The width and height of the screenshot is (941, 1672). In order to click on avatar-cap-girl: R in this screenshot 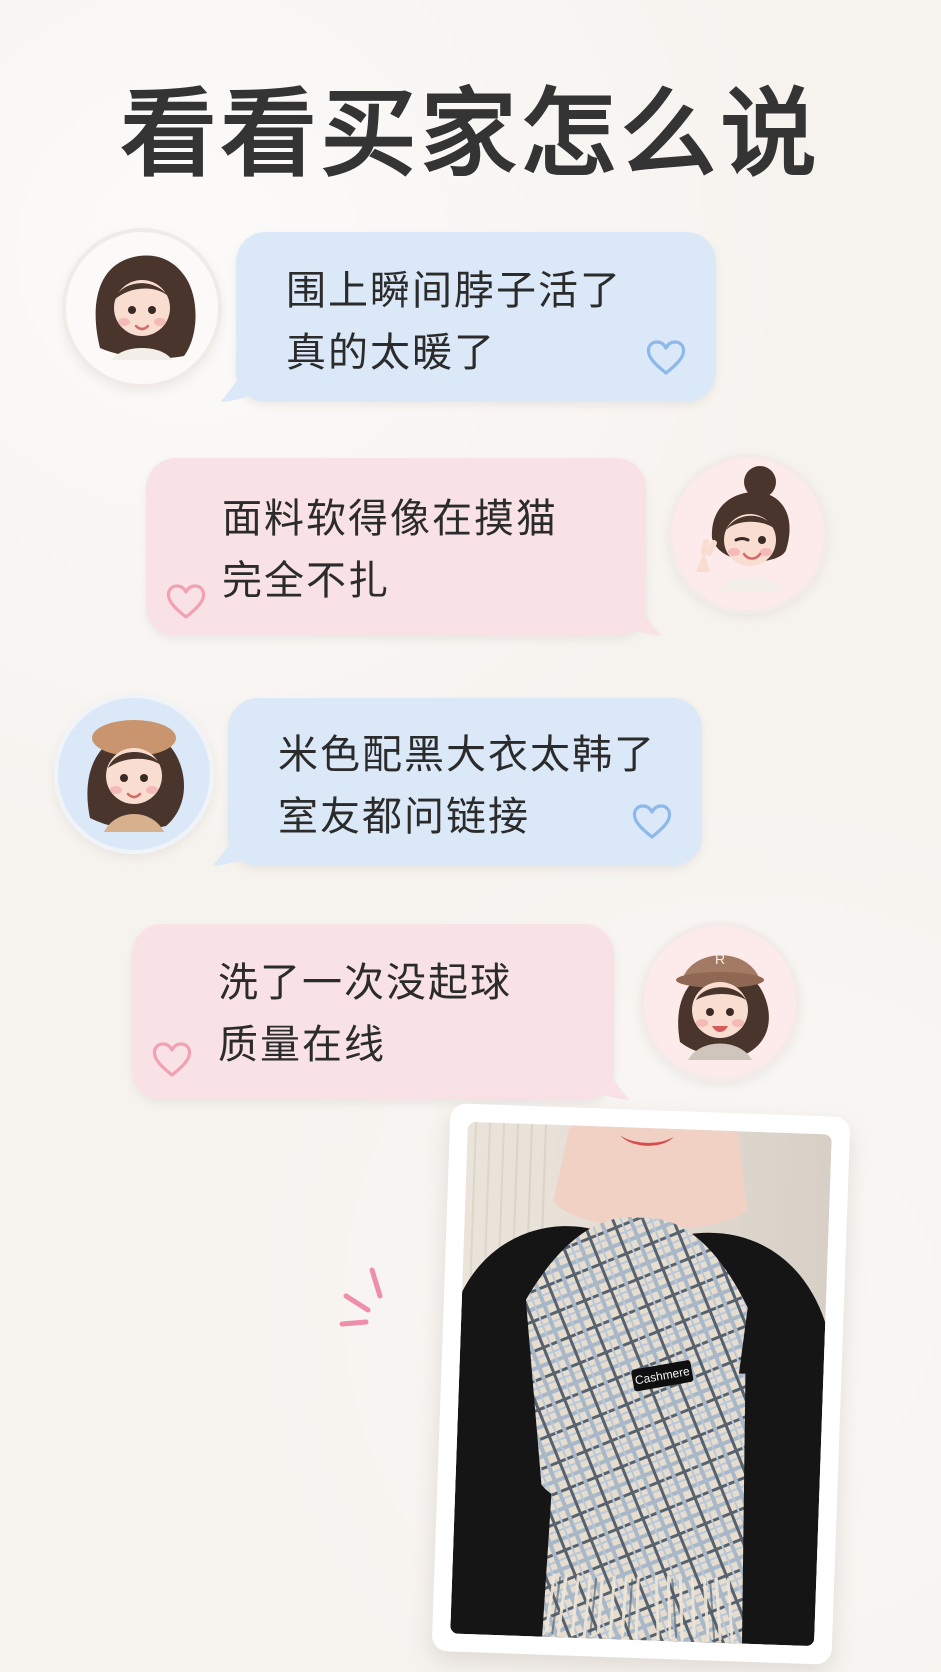, I will do `click(720, 1002)`.